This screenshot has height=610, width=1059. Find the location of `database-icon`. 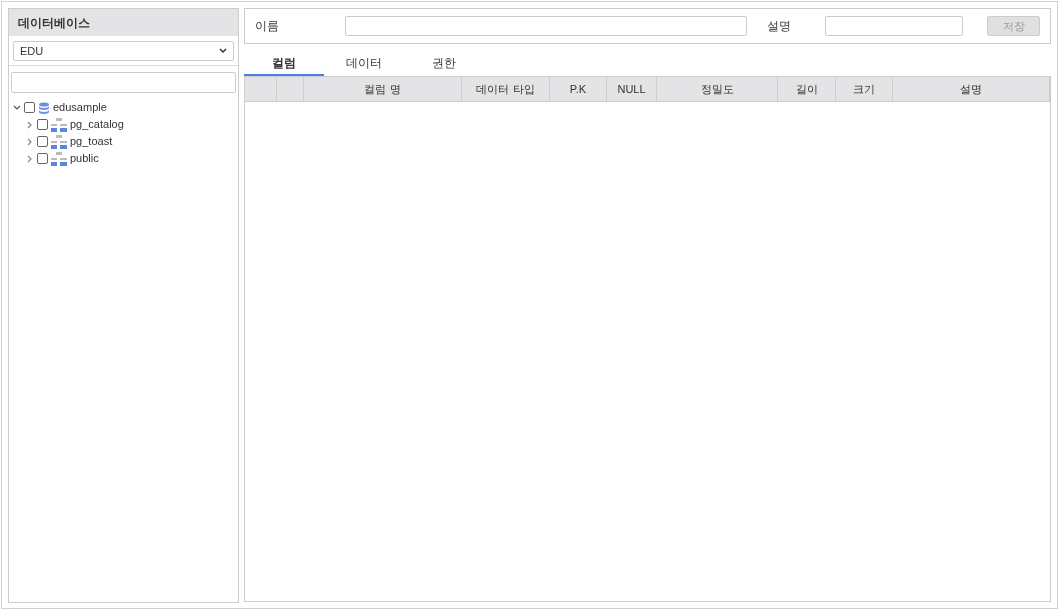

database-icon is located at coordinates (44, 107).